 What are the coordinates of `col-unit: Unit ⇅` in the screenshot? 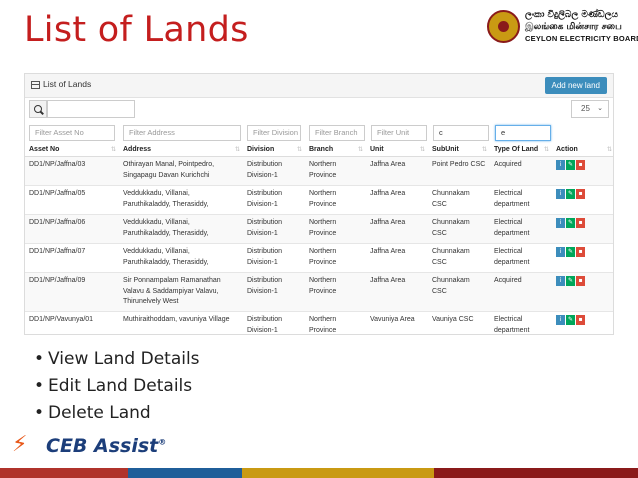 It's located at (397, 149).